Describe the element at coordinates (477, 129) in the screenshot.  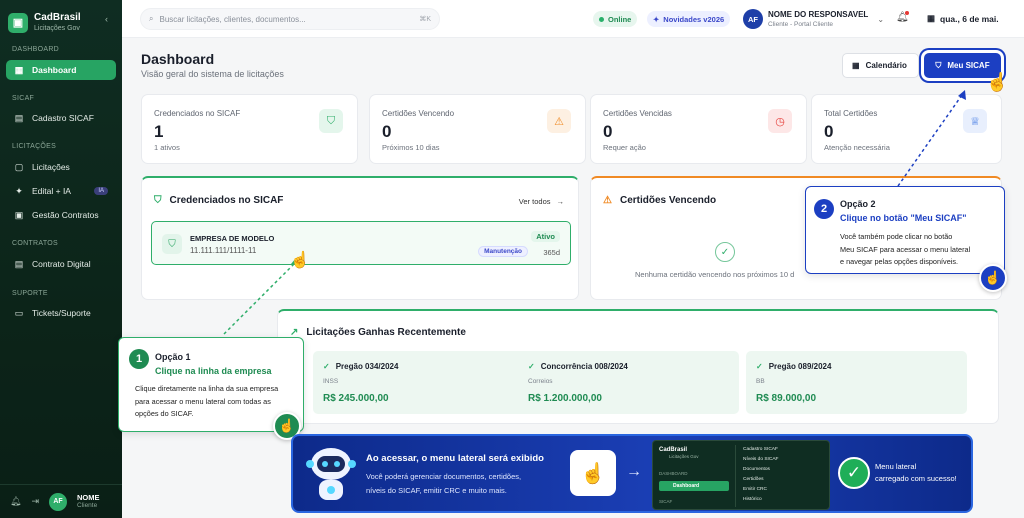
I see `stat-card-vencendo: Certidões Vencendo 0 Próximos 10 dias ⚠` at that location.